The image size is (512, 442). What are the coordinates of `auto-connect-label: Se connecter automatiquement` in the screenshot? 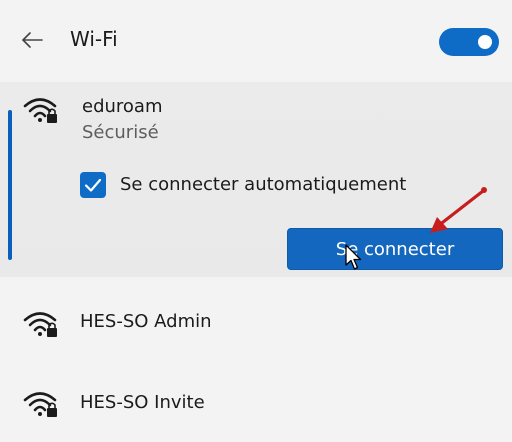 It's located at (263, 184).